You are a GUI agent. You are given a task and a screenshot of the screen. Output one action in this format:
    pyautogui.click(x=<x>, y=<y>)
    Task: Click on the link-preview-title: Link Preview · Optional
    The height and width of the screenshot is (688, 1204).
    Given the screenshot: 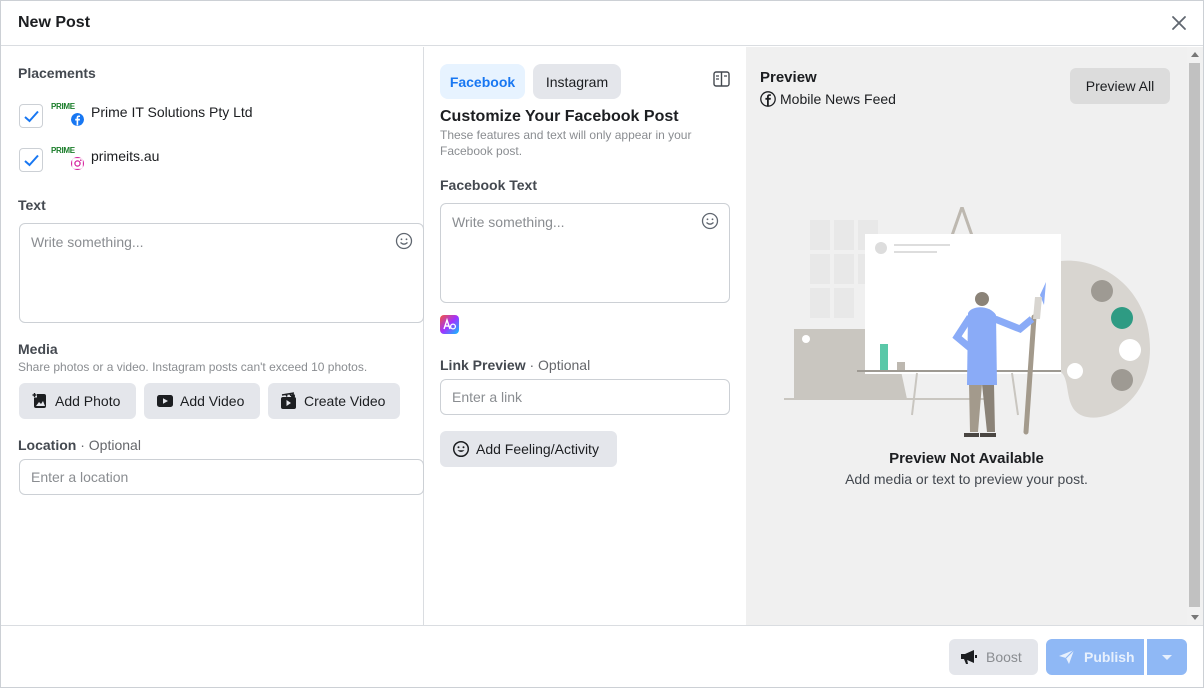 What is the action you would take?
    pyautogui.click(x=515, y=365)
    